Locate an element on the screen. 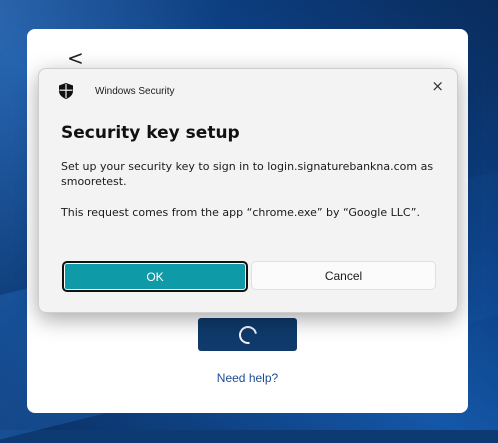 The width and height of the screenshot is (498, 443). shield-icon is located at coordinates (66, 91).